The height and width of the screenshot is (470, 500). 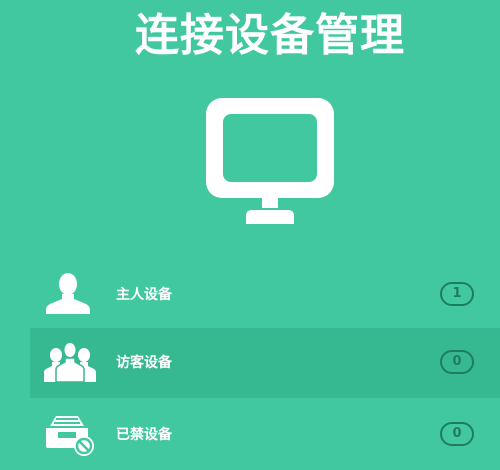 What do you see at coordinates (270, 35) in the screenshot?
I see `page-title: 连接设备管理` at bounding box center [270, 35].